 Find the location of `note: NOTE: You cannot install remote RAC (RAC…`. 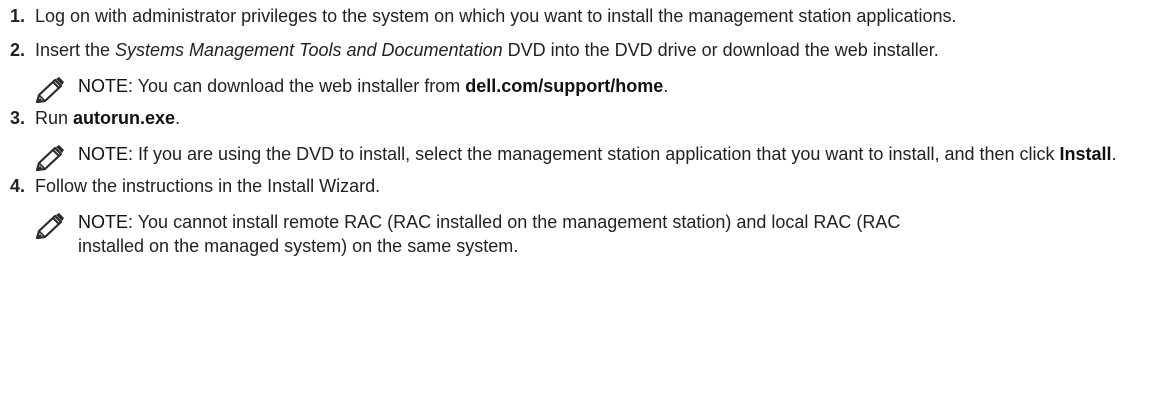

note: NOTE: You cannot install remote RAC (RAC… is located at coordinates (601, 234).